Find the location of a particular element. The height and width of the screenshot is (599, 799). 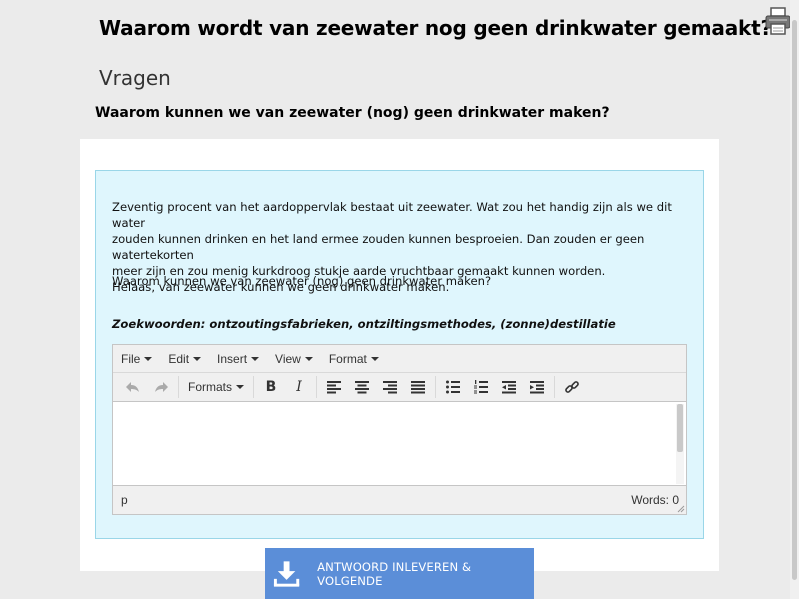

redo-icon is located at coordinates (161, 387).